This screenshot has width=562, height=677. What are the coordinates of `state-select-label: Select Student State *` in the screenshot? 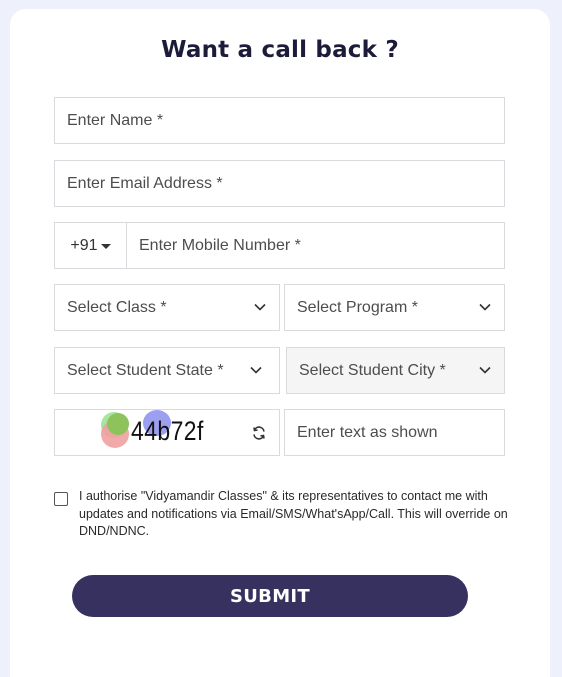 It's located at (145, 370).